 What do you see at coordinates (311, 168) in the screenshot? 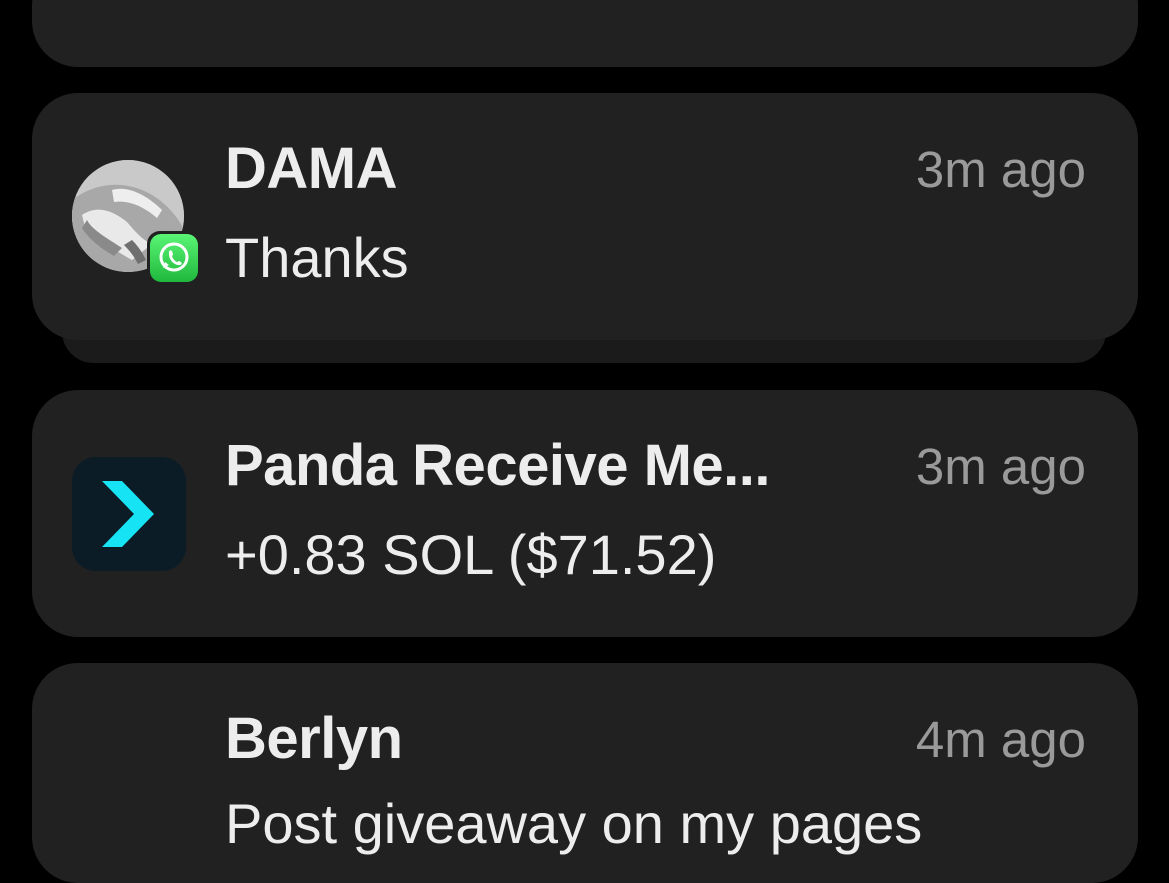
I see `notification-title: DAMA` at bounding box center [311, 168].